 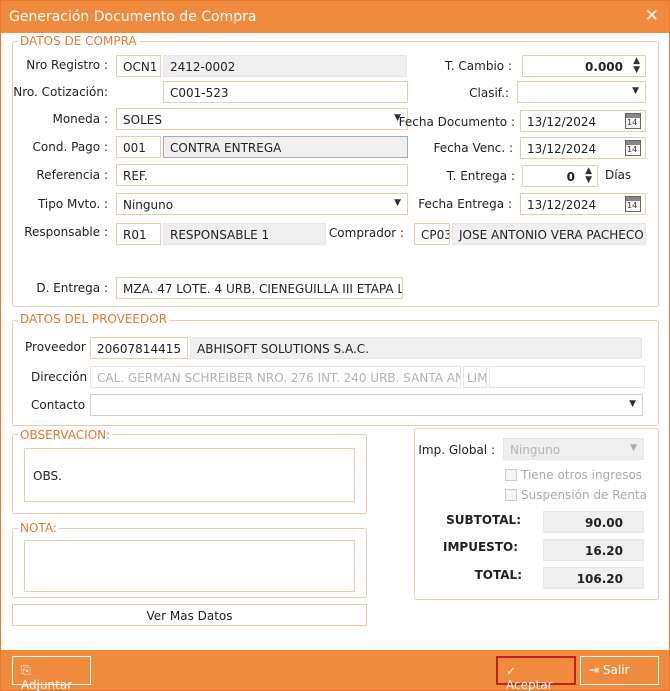 What do you see at coordinates (475, 377) in the screenshot?
I see `direccion-extra: LIM` at bounding box center [475, 377].